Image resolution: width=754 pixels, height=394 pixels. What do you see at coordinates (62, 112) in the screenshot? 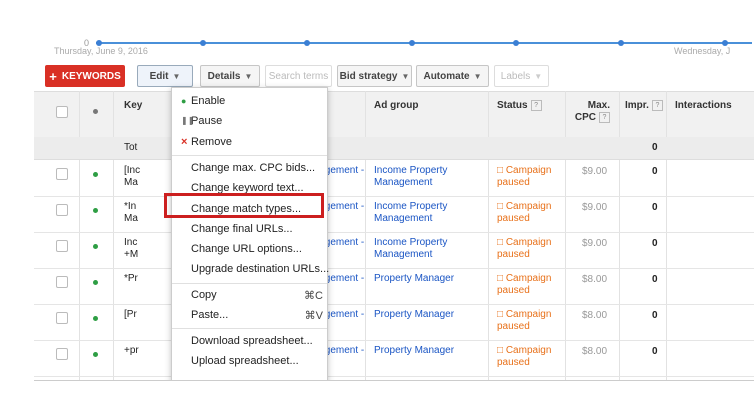
I see `select-all-checkbox` at bounding box center [62, 112].